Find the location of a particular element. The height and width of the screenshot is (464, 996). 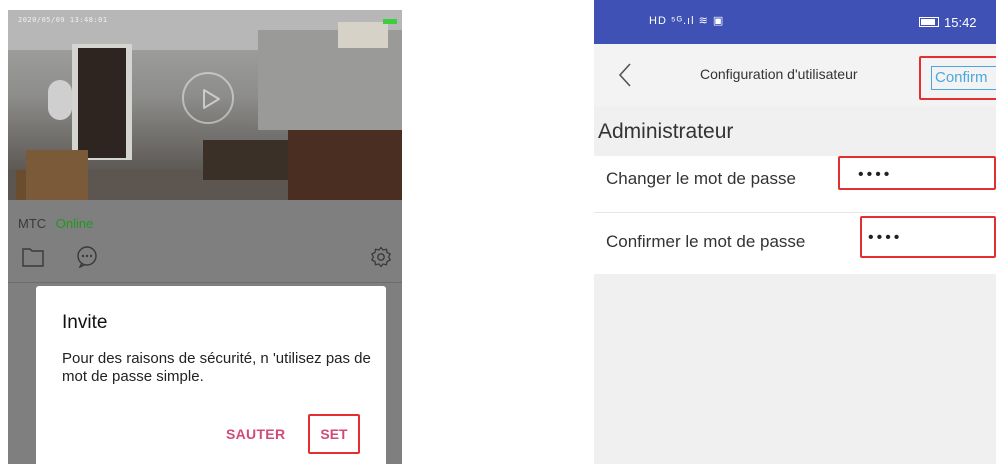

battery-icon is located at coordinates (929, 22).